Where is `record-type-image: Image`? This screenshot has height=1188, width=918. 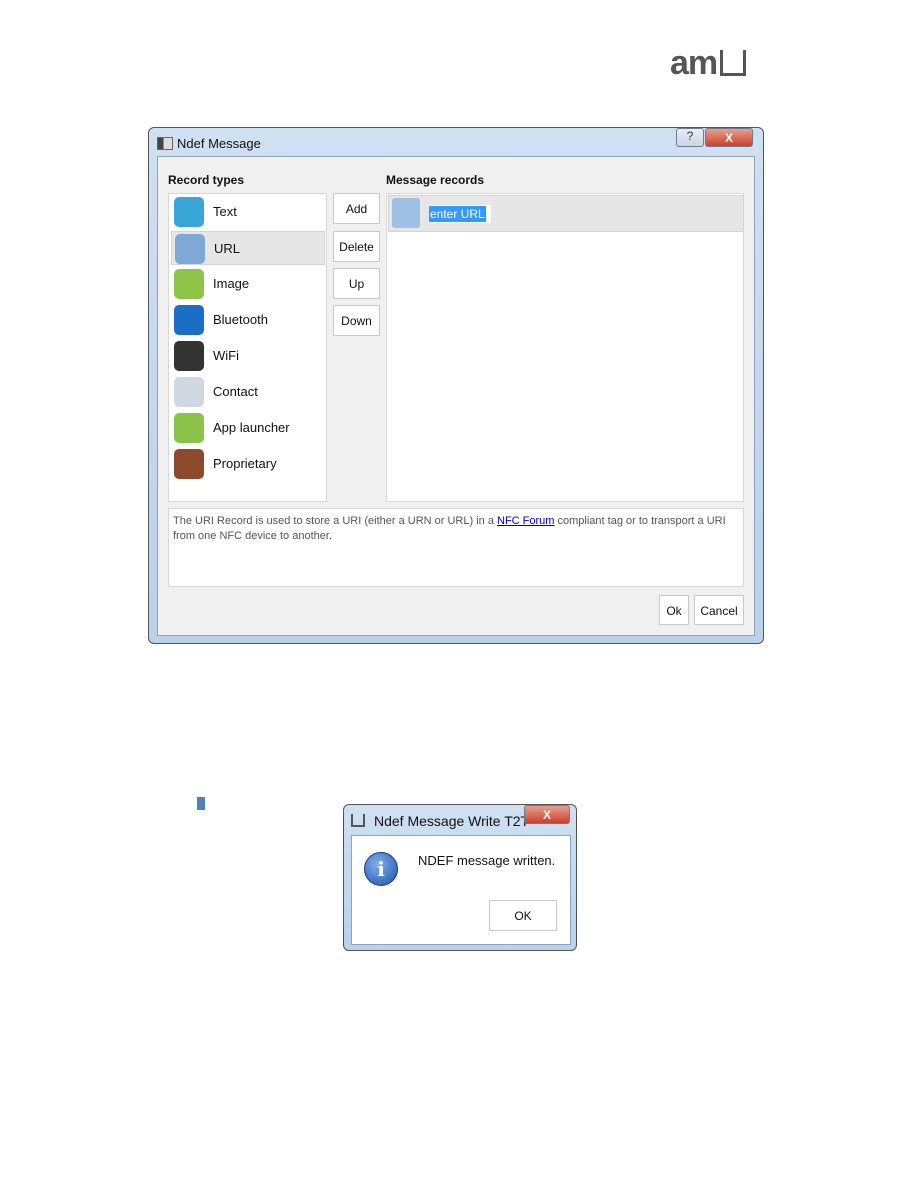 record-type-image: Image is located at coordinates (248, 284).